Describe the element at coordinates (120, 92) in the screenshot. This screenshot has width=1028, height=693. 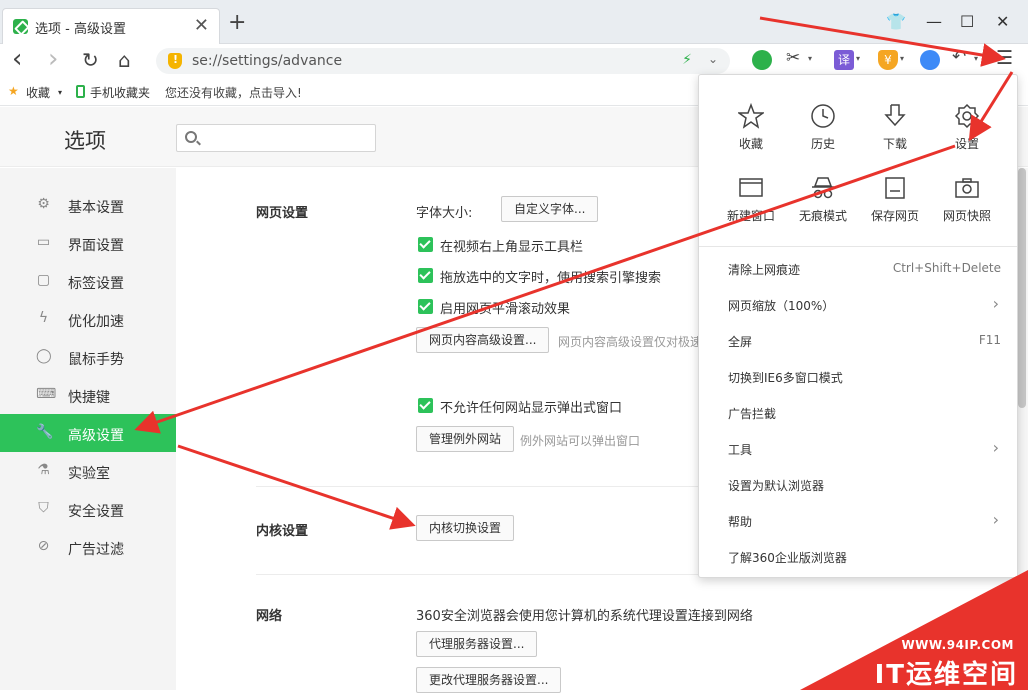
I see `mobile-favorites-link: 手机收藏夹` at that location.